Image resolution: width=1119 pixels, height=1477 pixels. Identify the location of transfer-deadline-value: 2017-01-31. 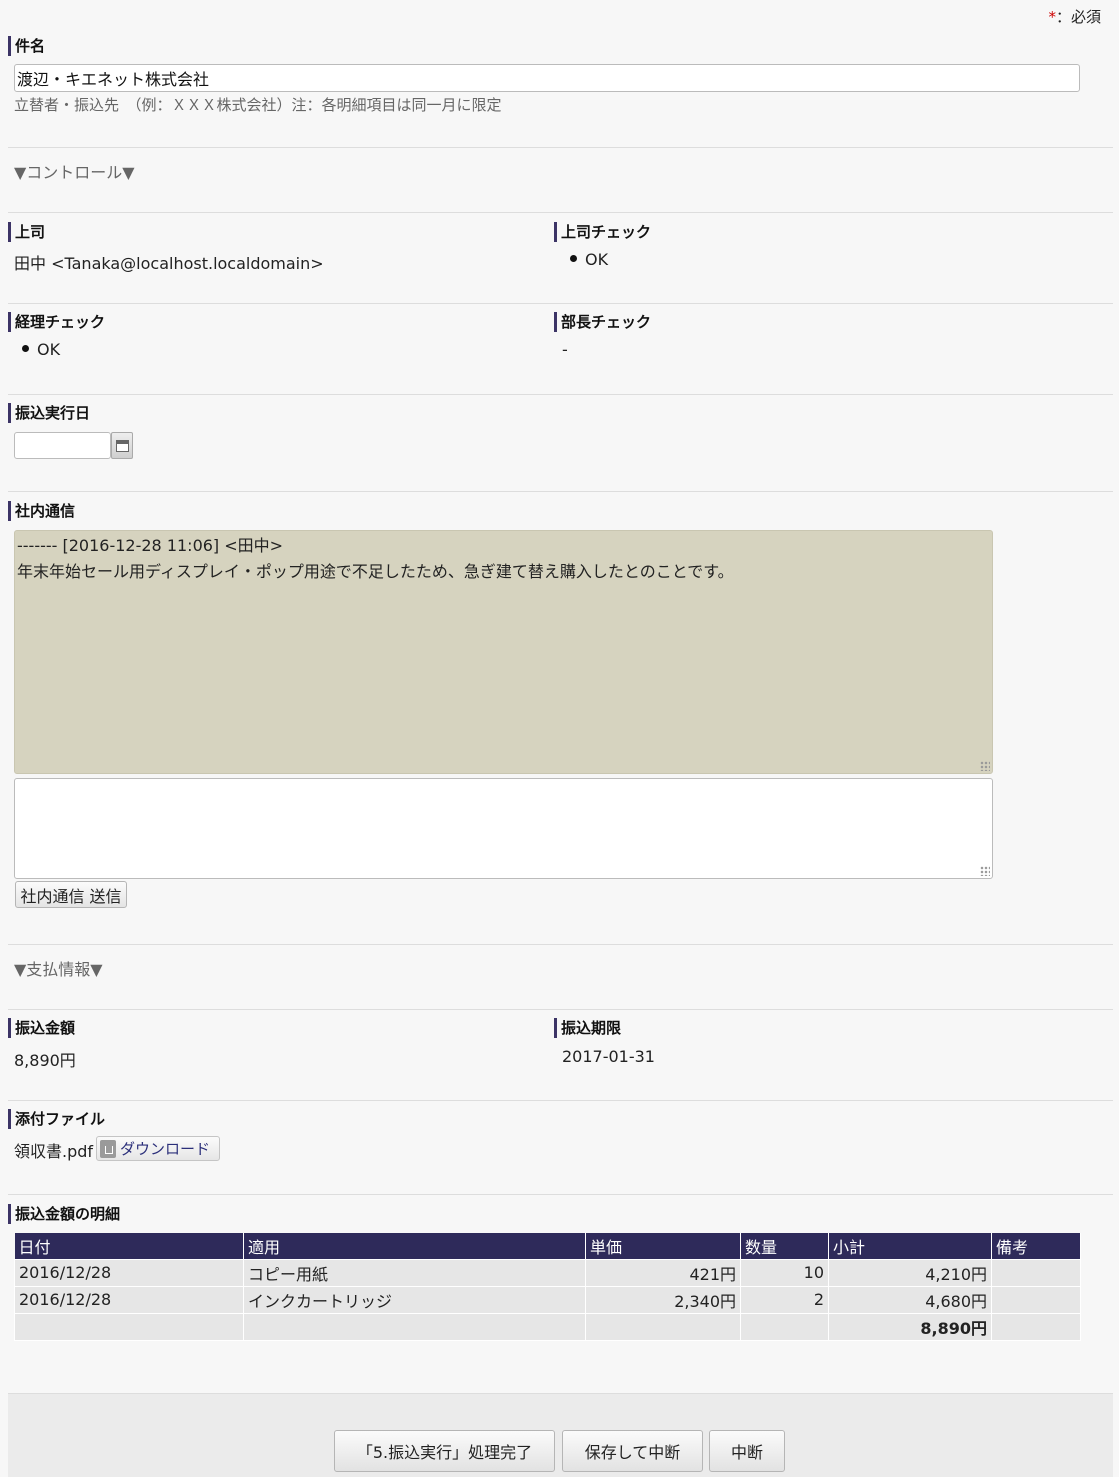
(608, 1056).